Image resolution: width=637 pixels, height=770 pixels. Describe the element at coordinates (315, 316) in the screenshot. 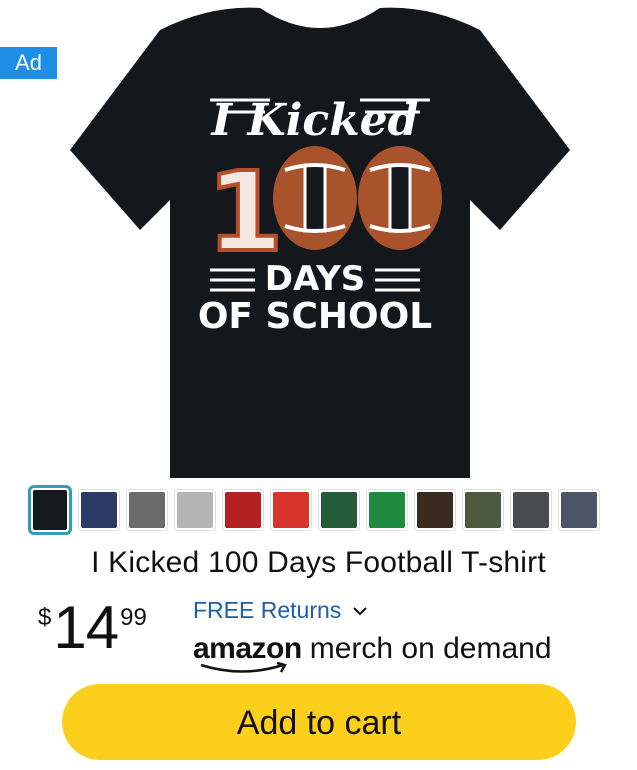

I see `shirt-text-line3: OF SCHOOL` at that location.